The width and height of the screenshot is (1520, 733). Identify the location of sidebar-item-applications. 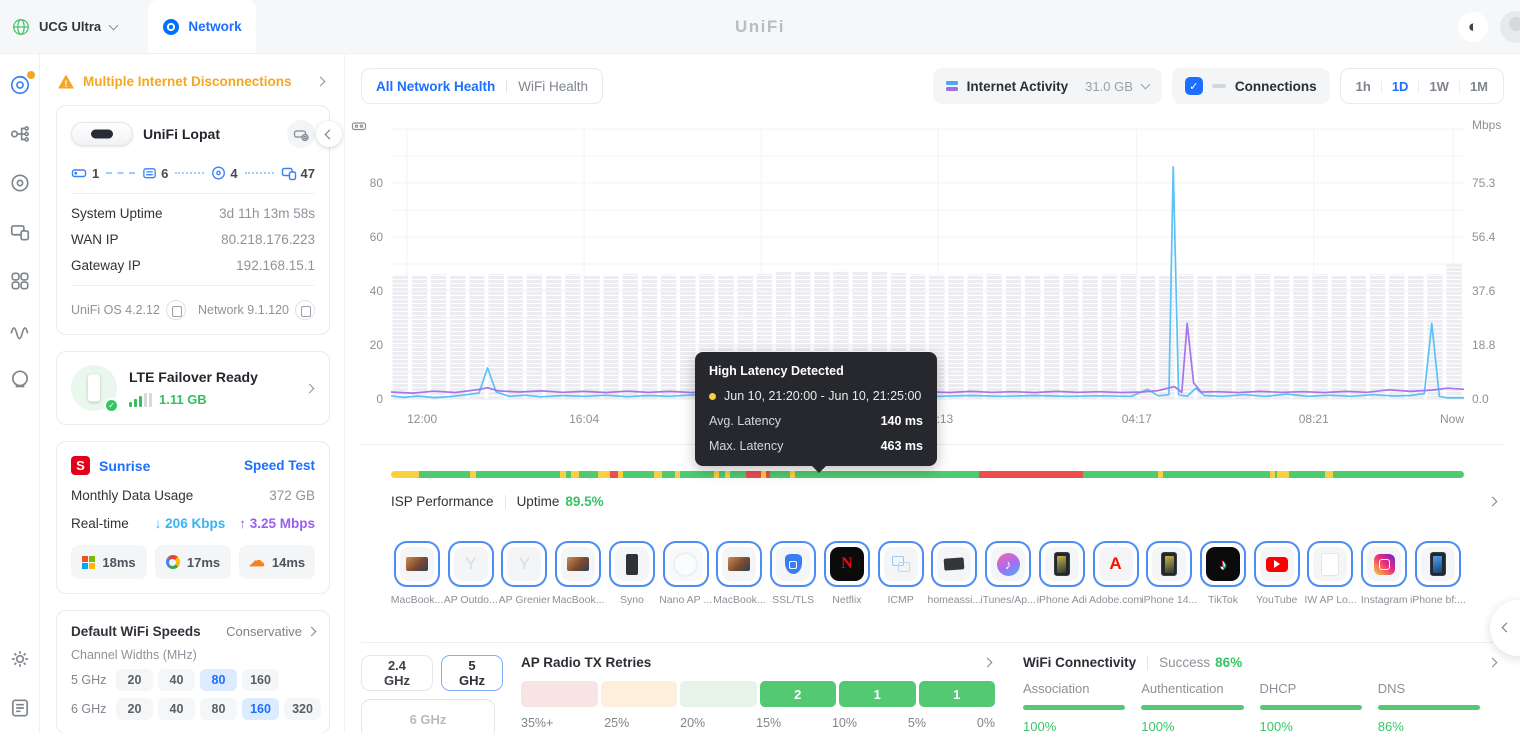
(20, 281).